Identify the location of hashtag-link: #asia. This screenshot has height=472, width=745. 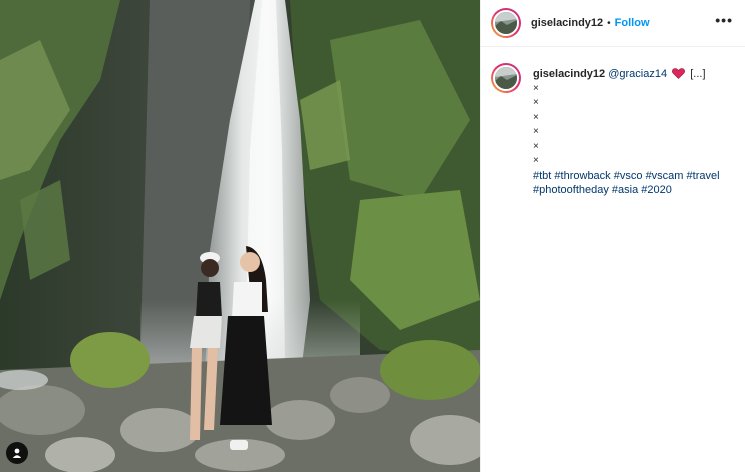
(625, 190).